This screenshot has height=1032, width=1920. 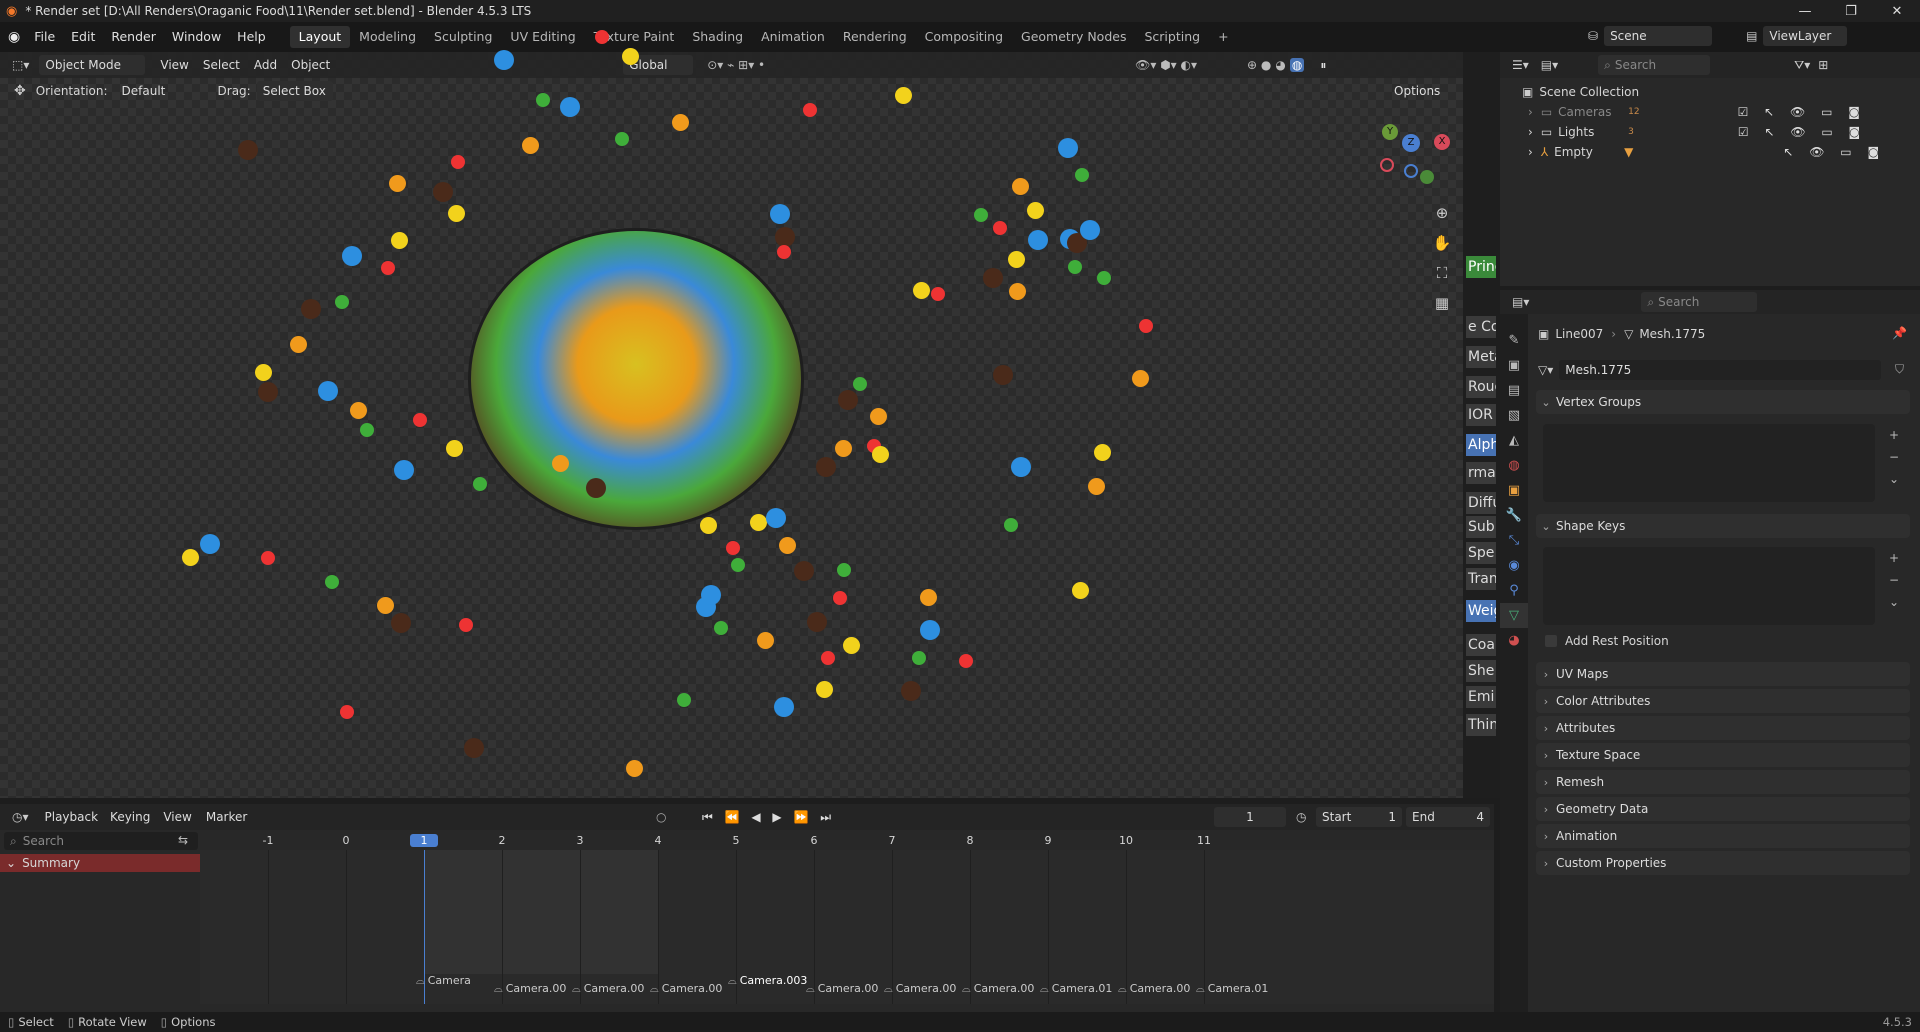 I want to click on panel-geometry-data: › Geometry Data, so click(x=1723, y=809).